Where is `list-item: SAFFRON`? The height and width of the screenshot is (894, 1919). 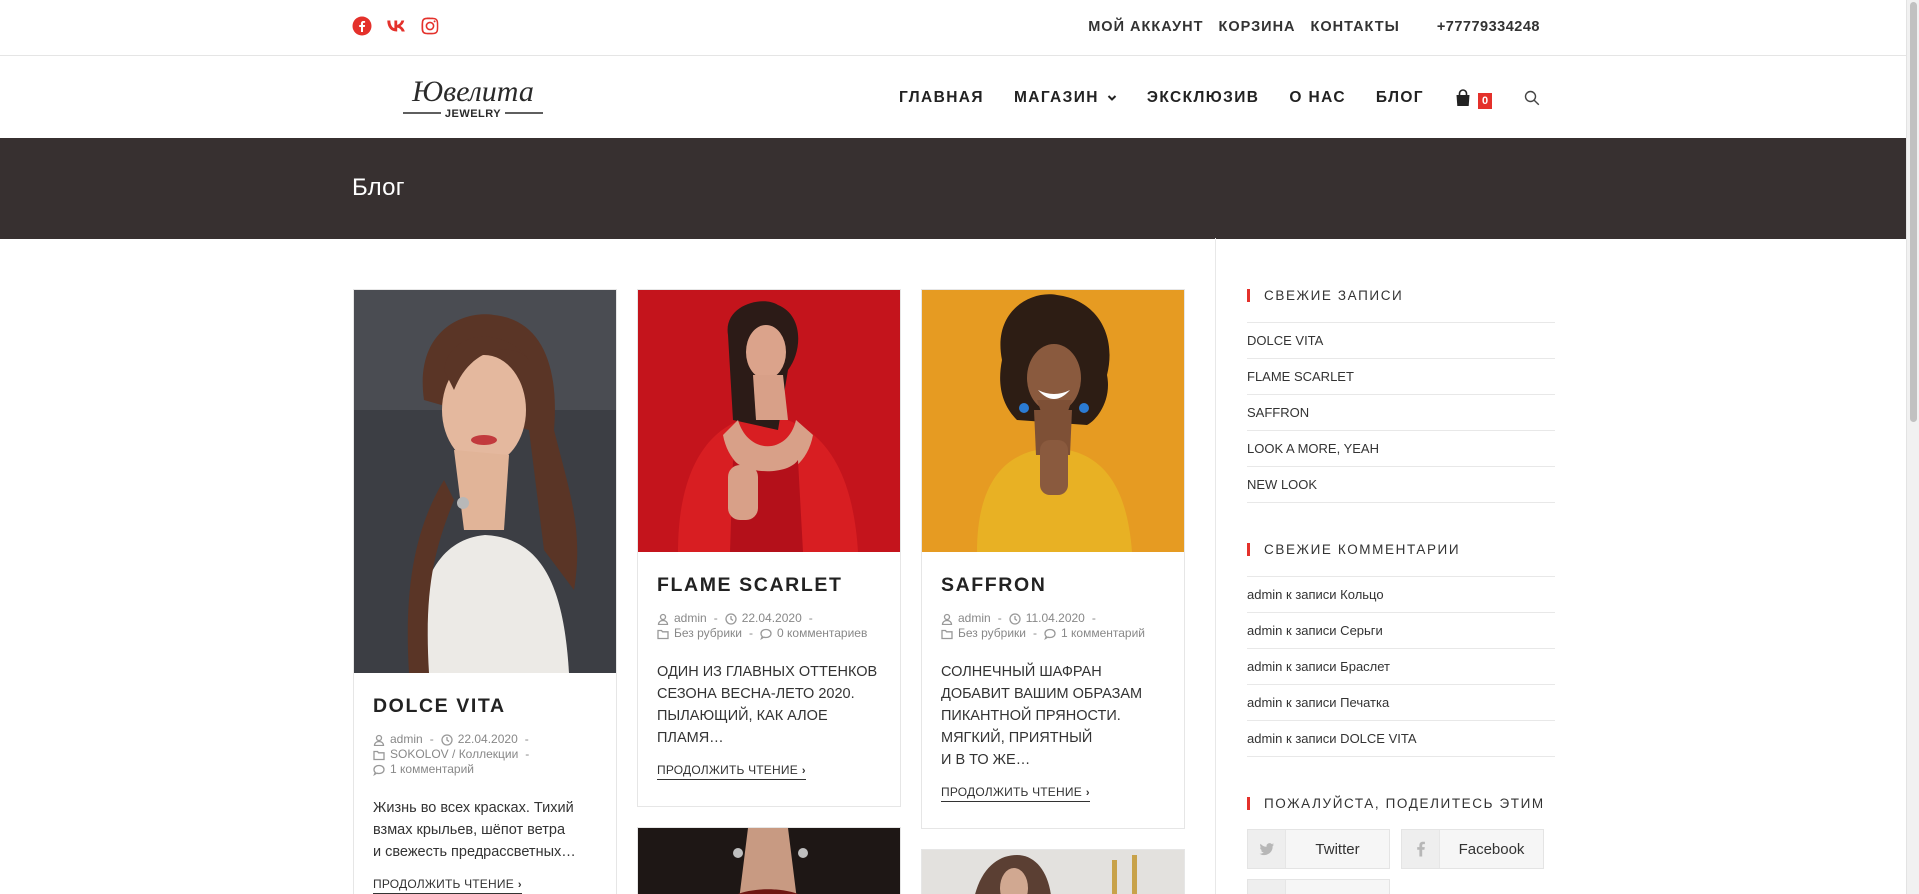
list-item: SAFFRON is located at coordinates (1401, 413).